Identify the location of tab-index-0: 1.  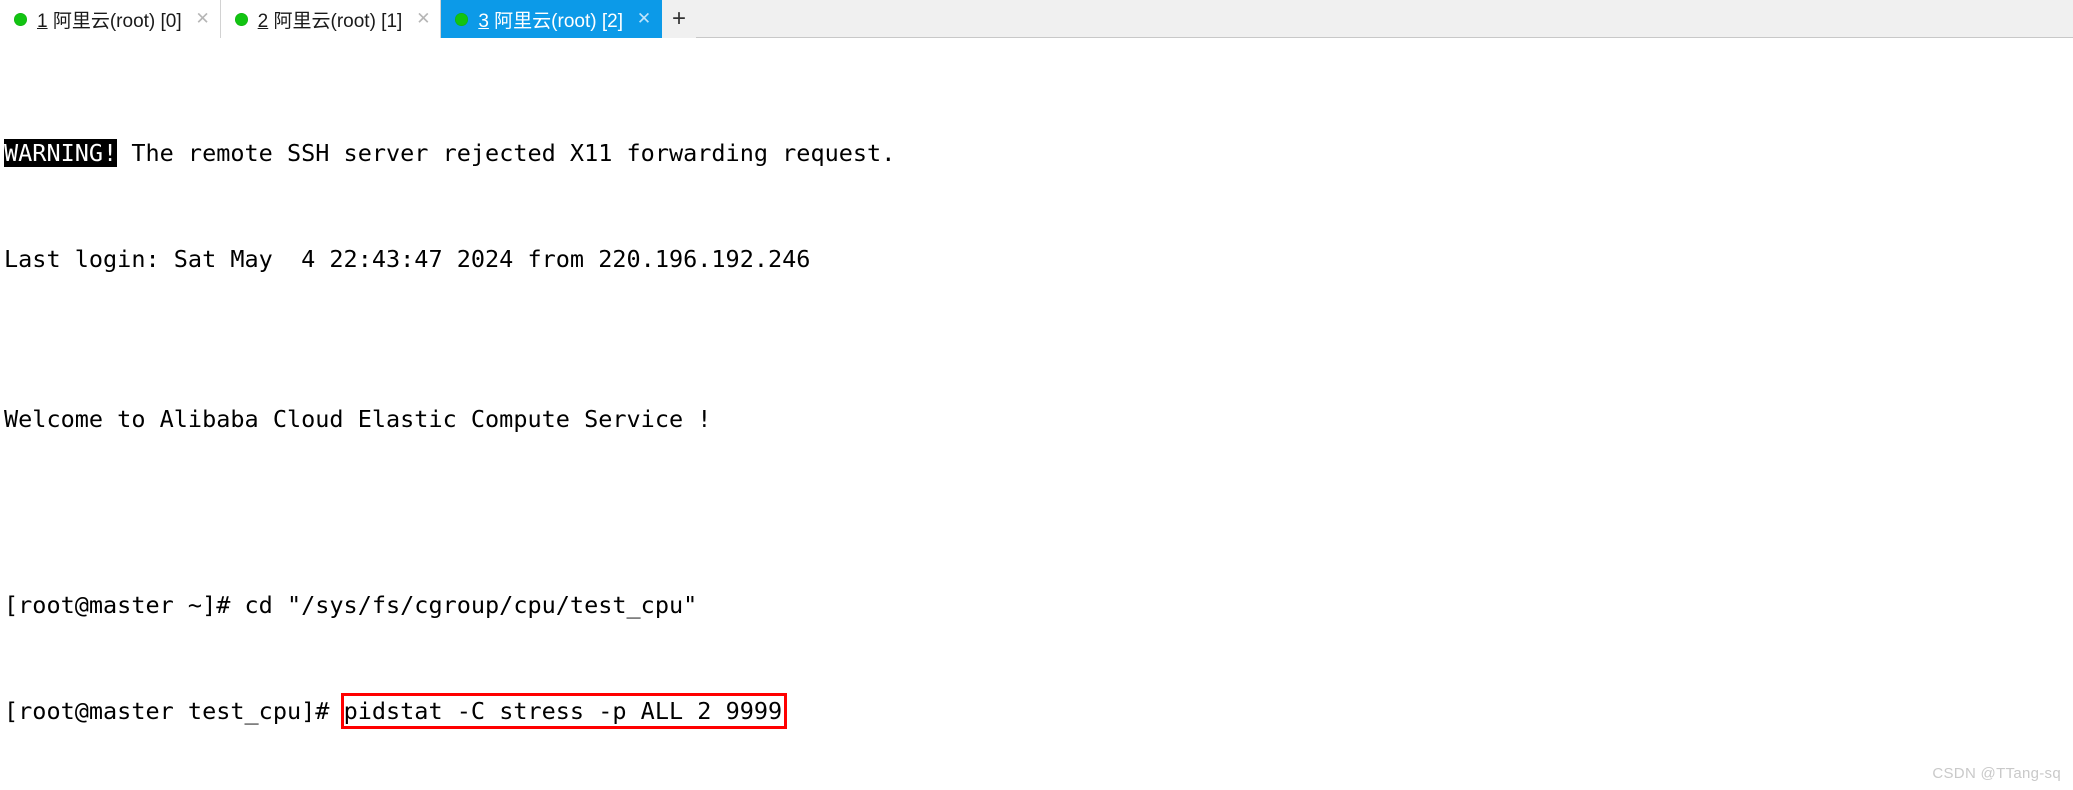
(42, 21).